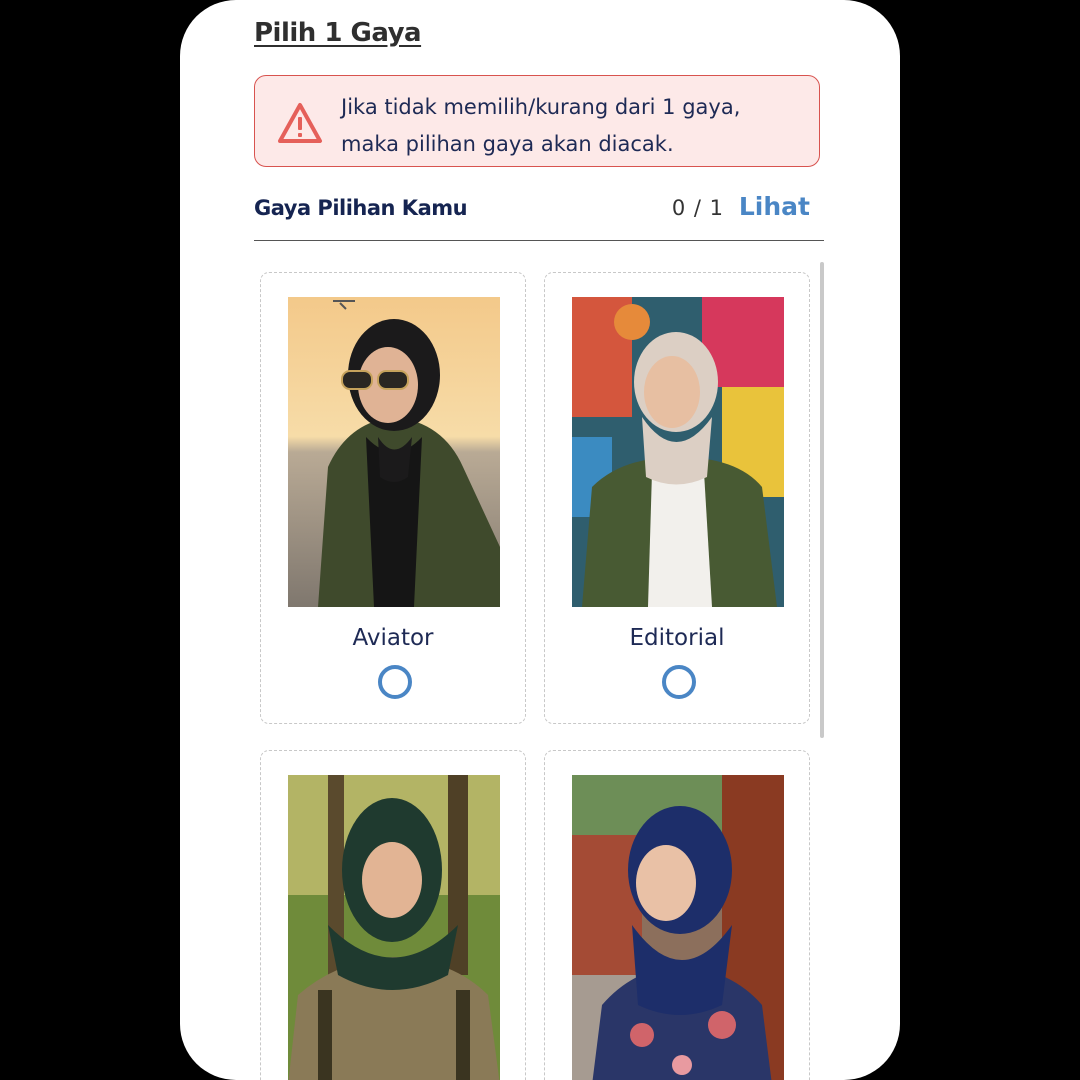  What do you see at coordinates (361, 208) in the screenshot?
I see `selection-label: Gaya Pilihan Kamu` at bounding box center [361, 208].